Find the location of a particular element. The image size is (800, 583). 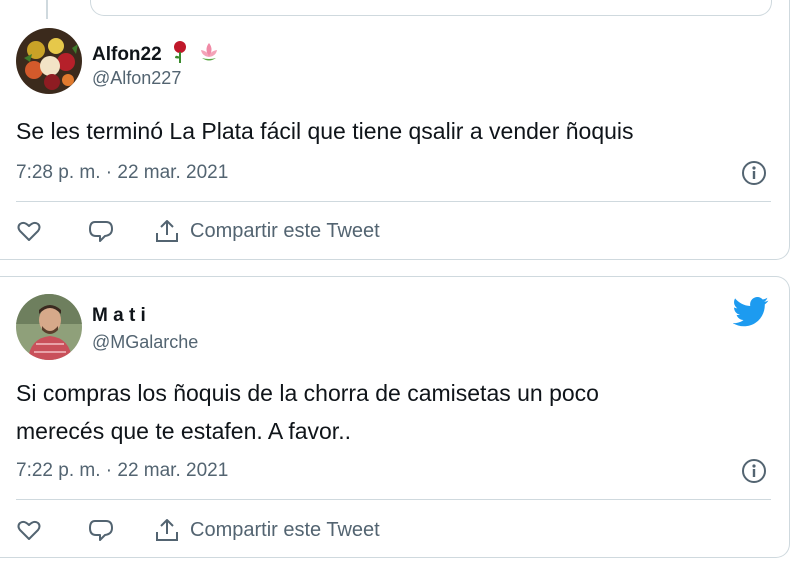

quoted-tweet-stub is located at coordinates (431, 8).